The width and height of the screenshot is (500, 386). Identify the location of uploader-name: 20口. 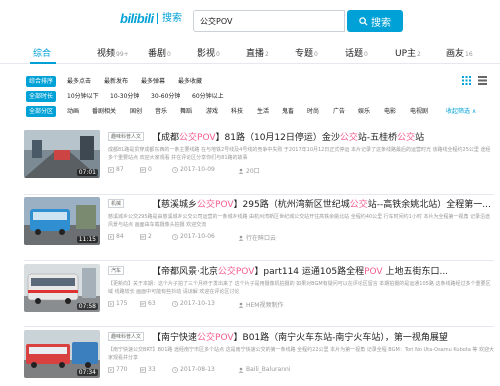
(249, 170).